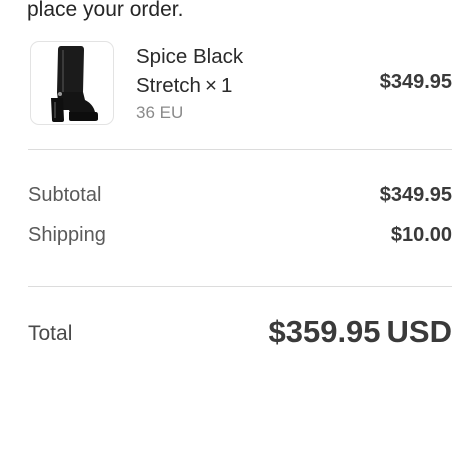  Describe the element at coordinates (240, 199) in the screenshot. I see `subtotal-row: Subtotal $349.95` at that location.